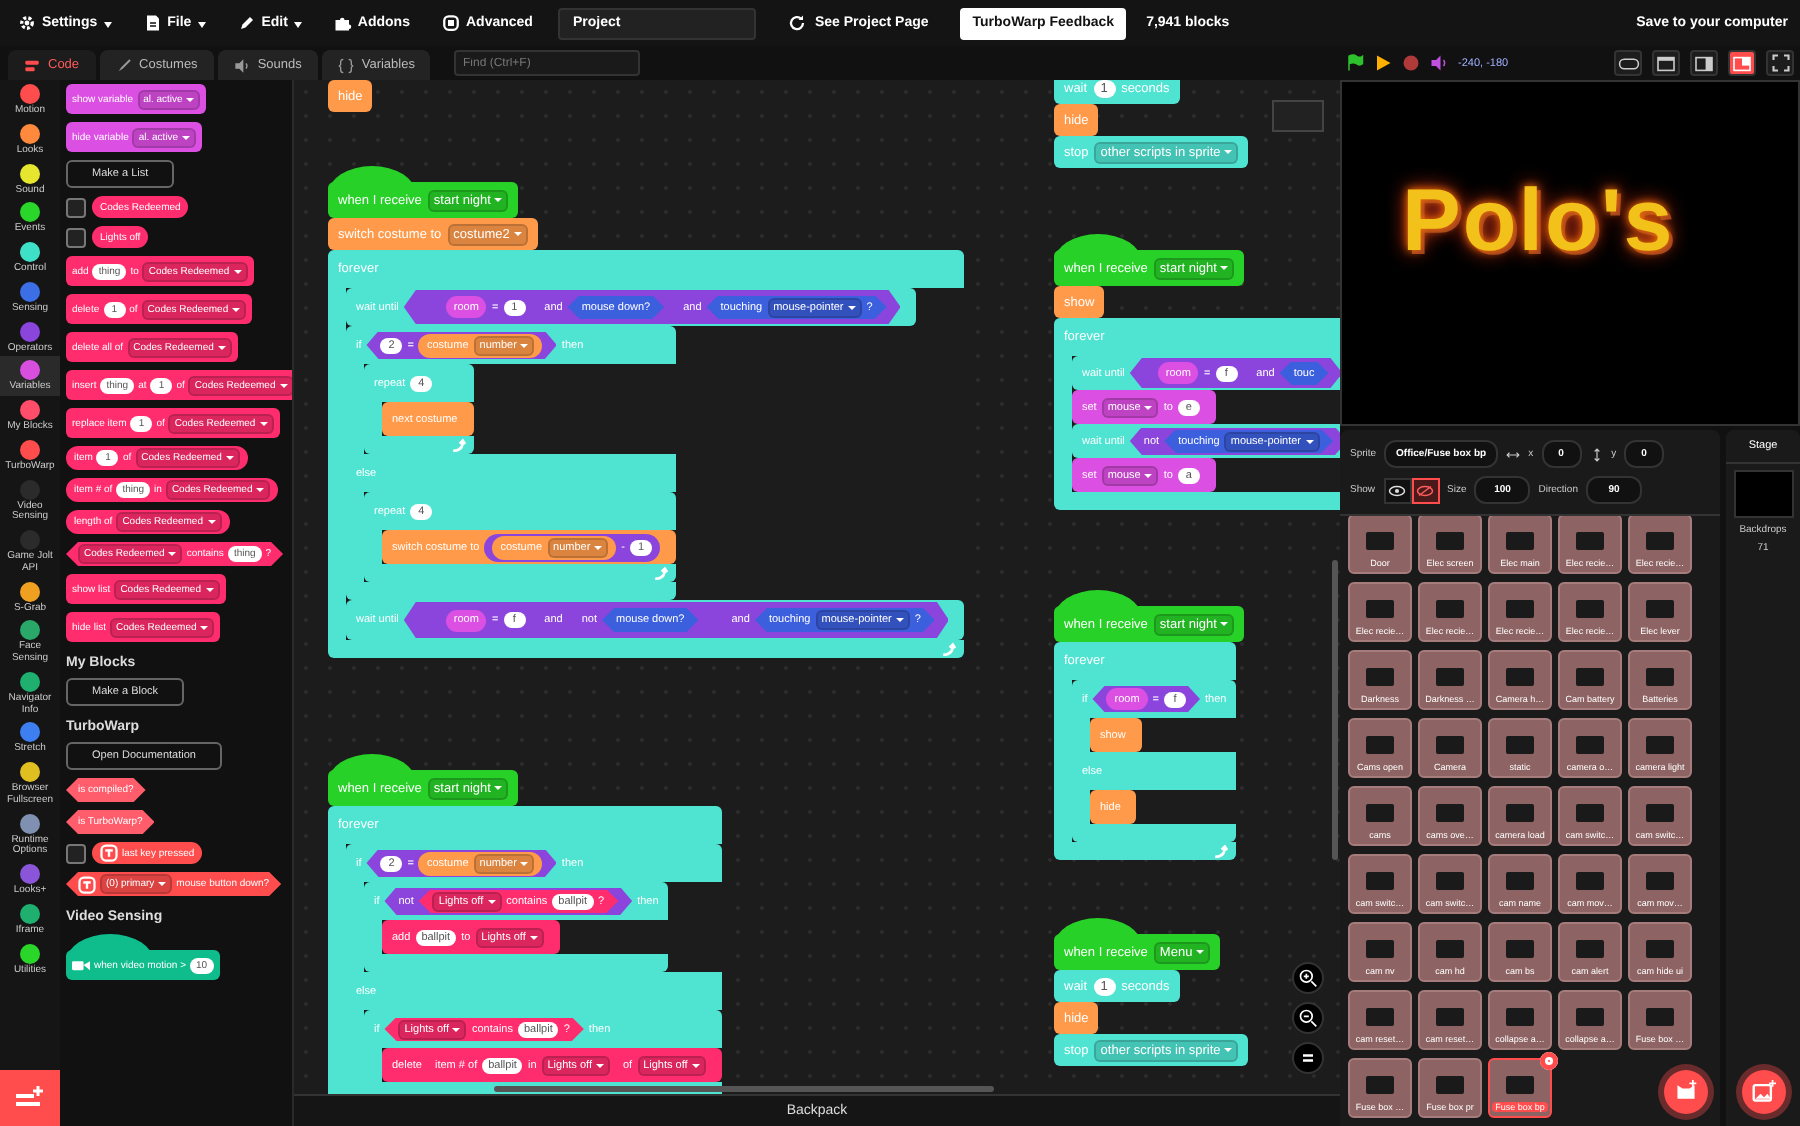  I want to click on volume-icon, so click(1439, 63).